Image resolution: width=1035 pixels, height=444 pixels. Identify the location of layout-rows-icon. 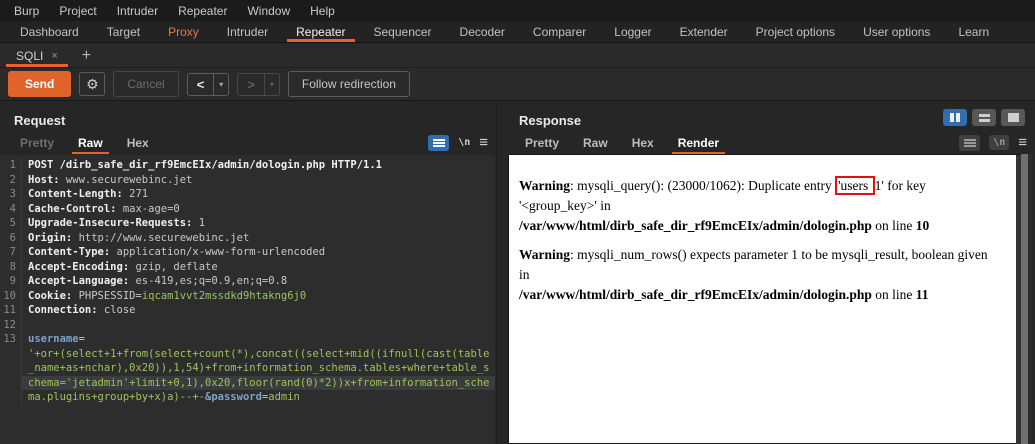
(984, 117).